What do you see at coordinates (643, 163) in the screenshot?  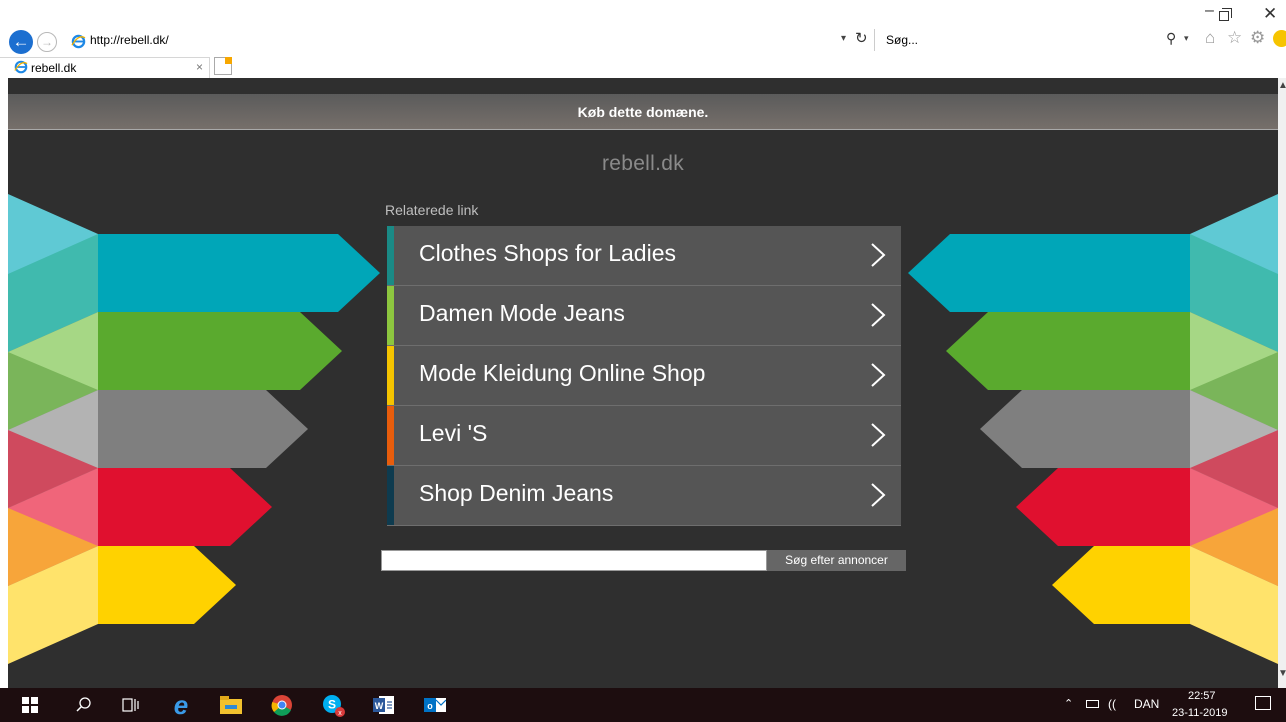 I see `domain-title: rebell.dk` at bounding box center [643, 163].